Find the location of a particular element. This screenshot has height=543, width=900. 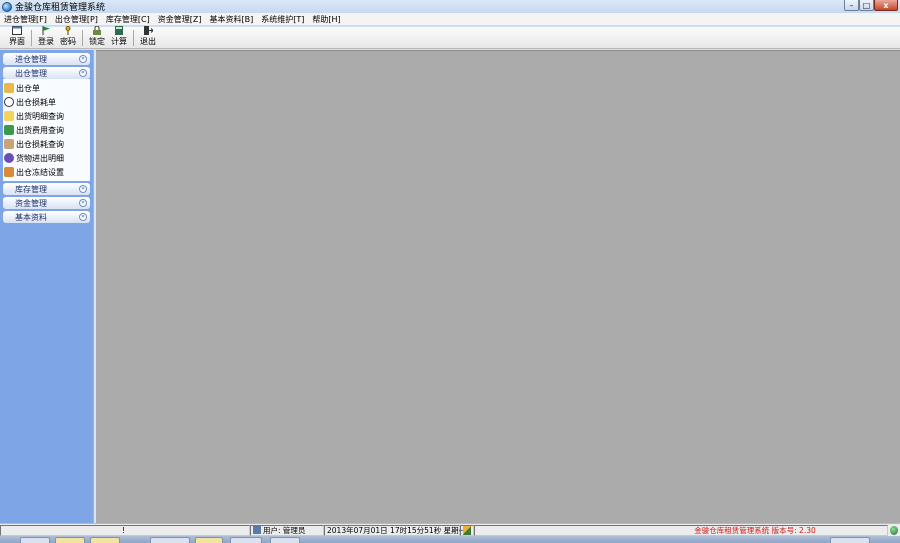

menu-finance: 资金管理[Z] is located at coordinates (180, 19).